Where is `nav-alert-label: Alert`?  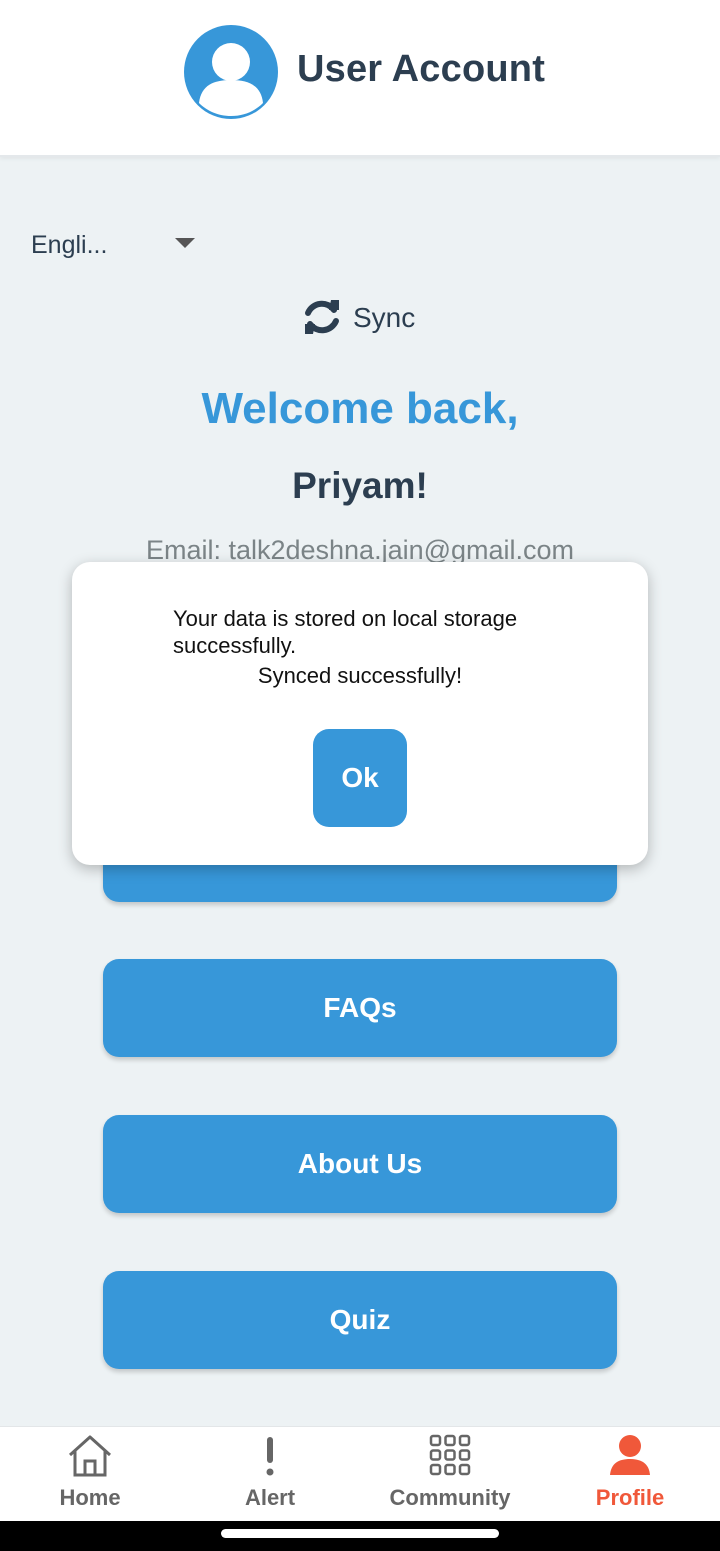 nav-alert-label: Alert is located at coordinates (270, 1497).